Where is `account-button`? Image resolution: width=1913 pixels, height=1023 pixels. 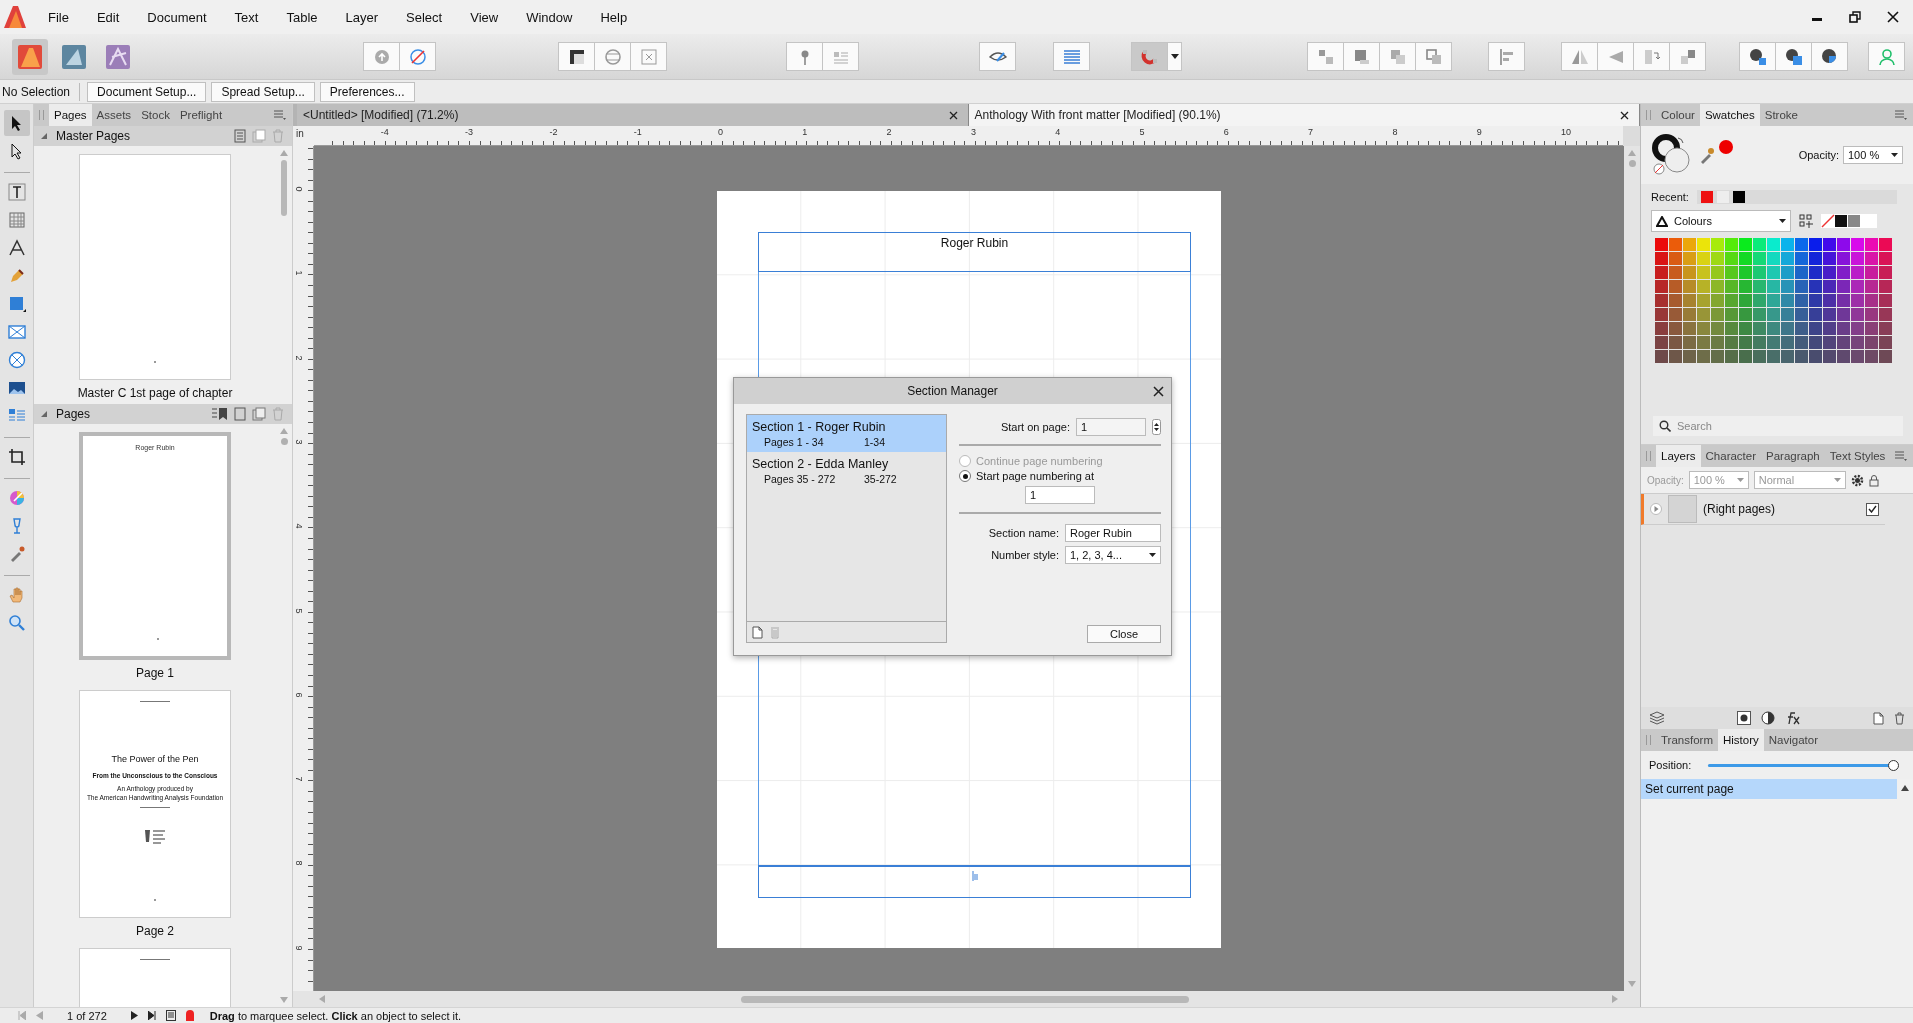 account-button is located at coordinates (1886, 56).